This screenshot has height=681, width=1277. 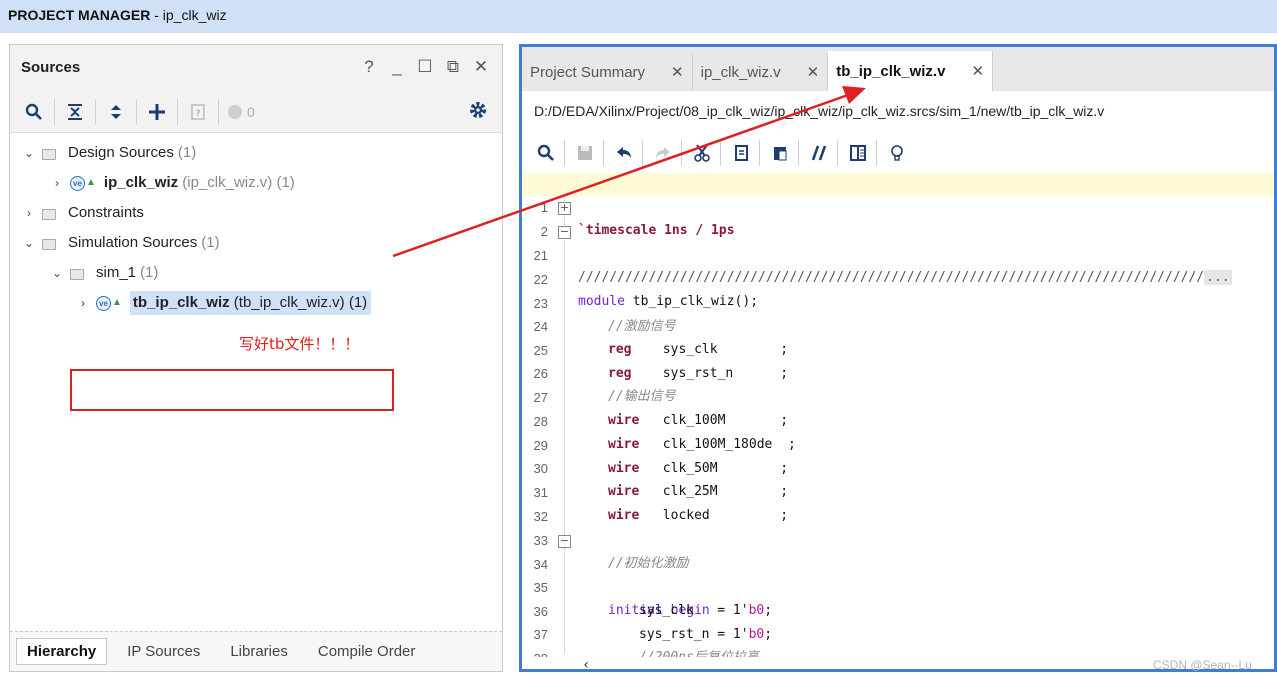 I want to click on tree-item-design-sources: ⌄ Design Sources (1), so click(x=109, y=153).